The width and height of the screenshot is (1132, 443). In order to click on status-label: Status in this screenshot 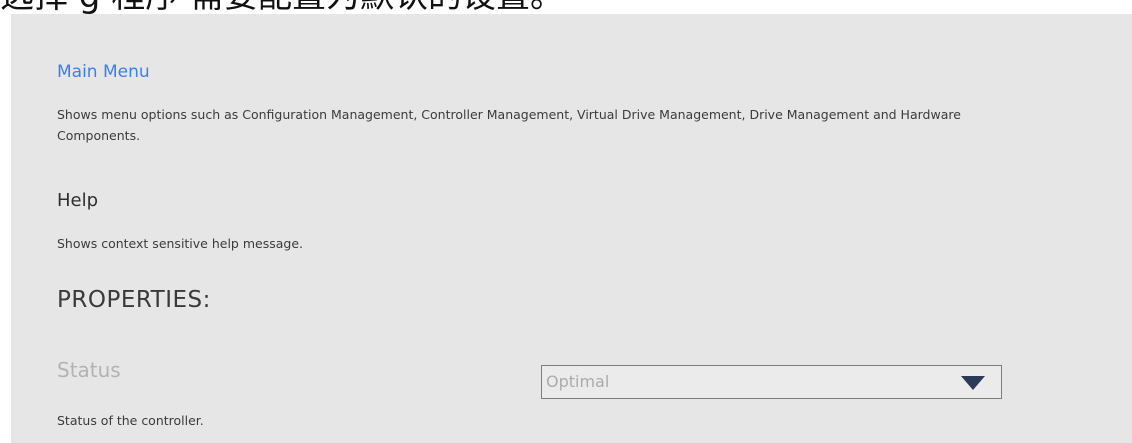, I will do `click(89, 370)`.